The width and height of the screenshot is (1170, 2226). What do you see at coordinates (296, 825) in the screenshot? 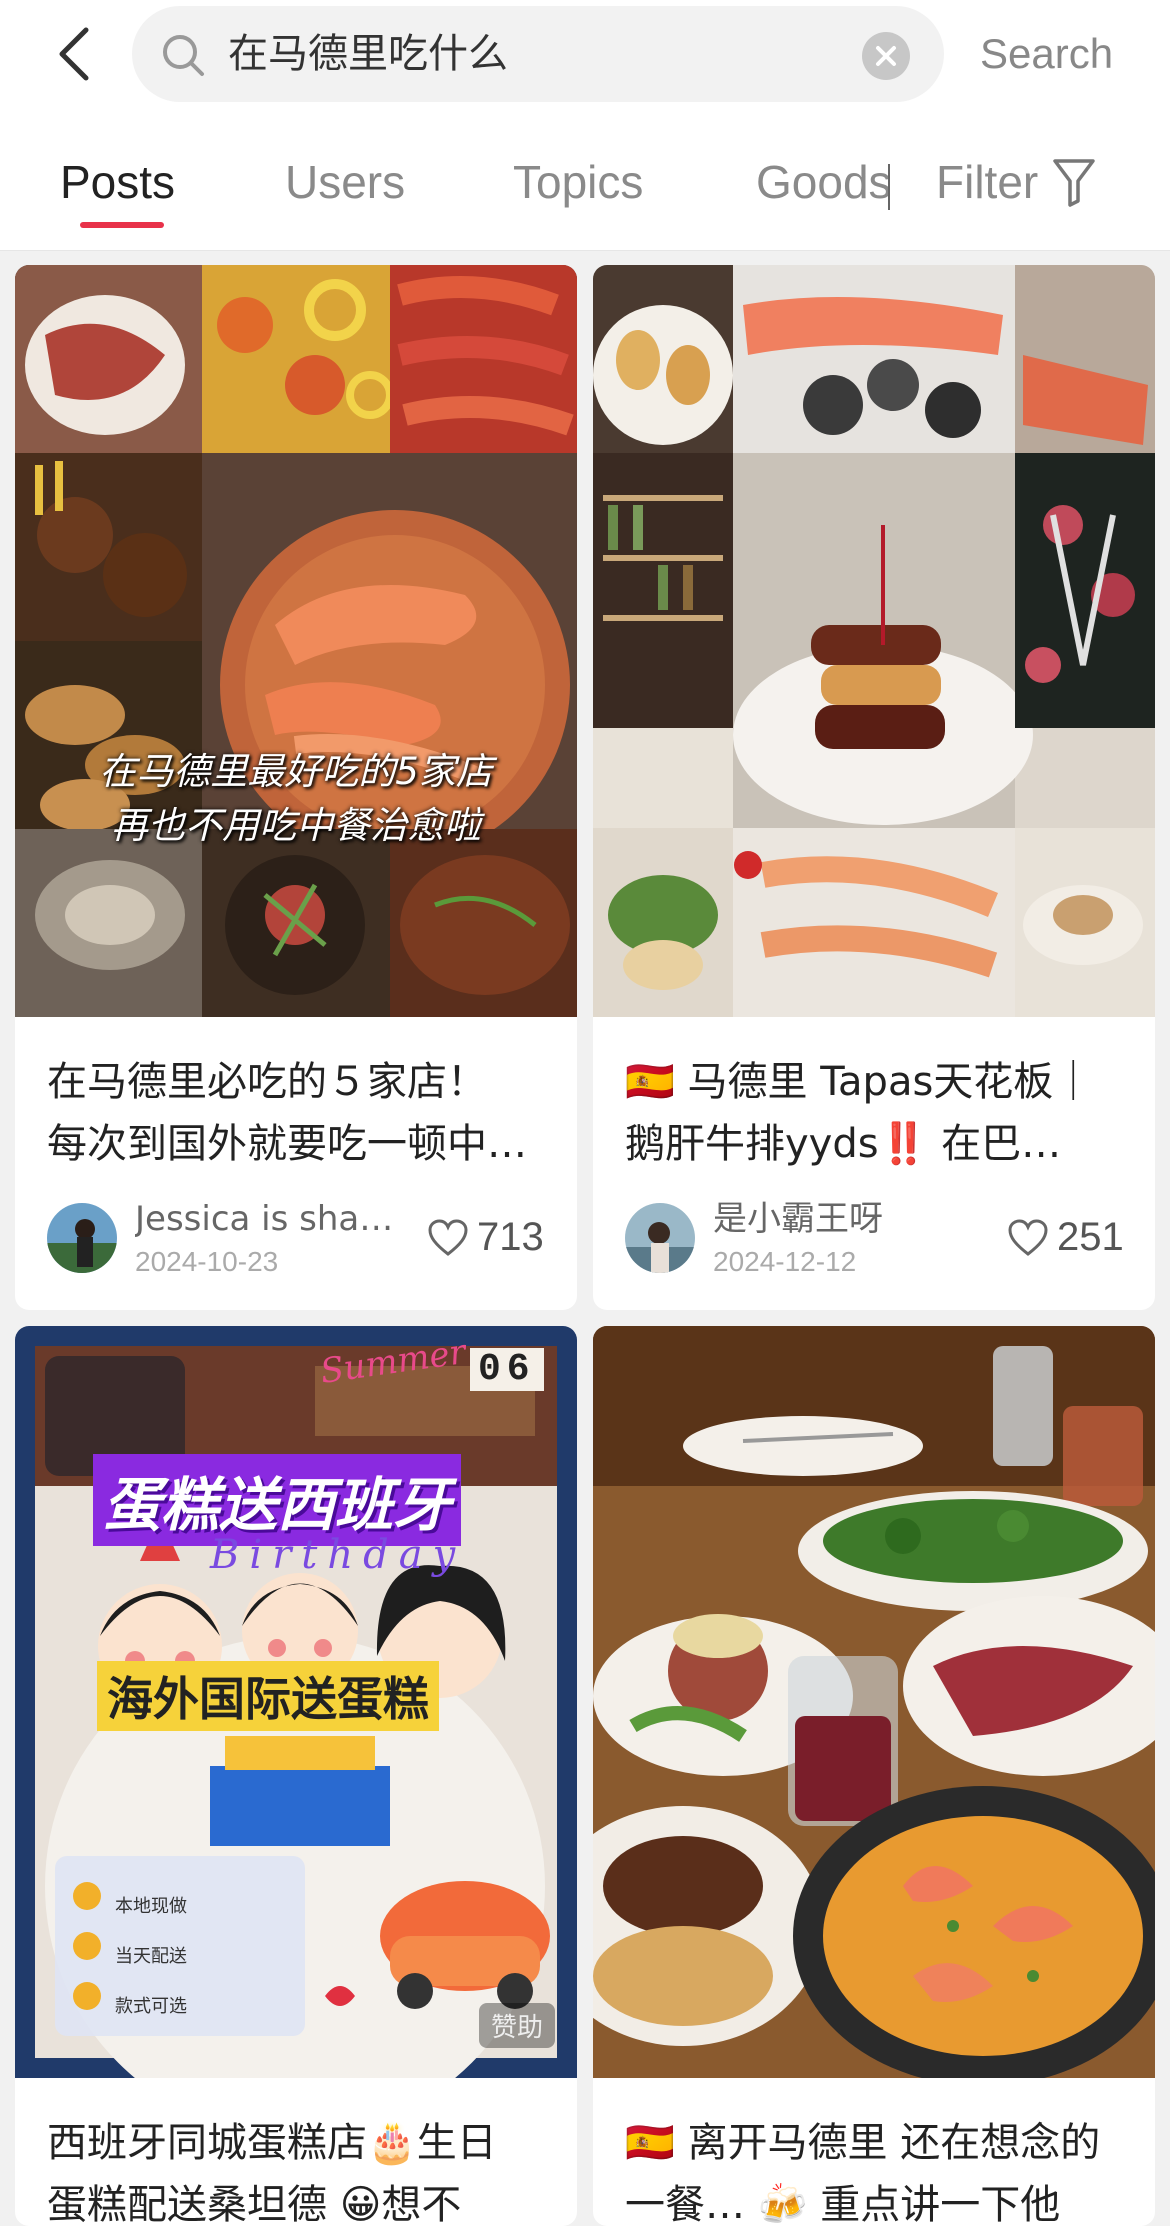
I see `cover-caption-line2: 再也不用吃中餐治愈啦` at bounding box center [296, 825].